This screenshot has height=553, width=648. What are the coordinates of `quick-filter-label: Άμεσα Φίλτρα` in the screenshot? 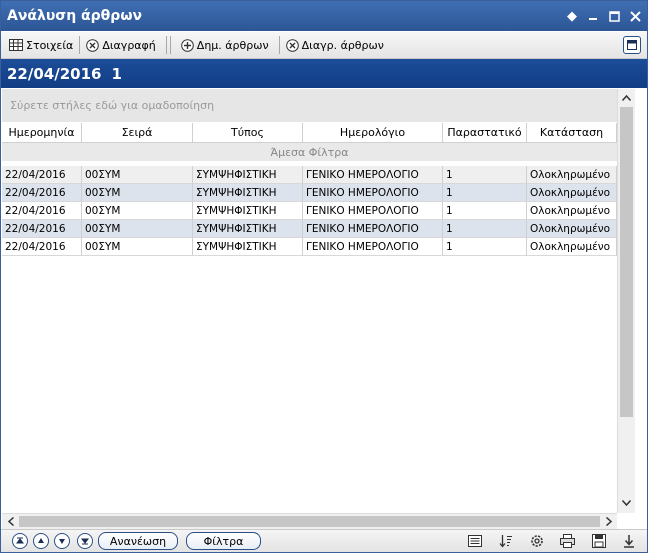 It's located at (309, 152).